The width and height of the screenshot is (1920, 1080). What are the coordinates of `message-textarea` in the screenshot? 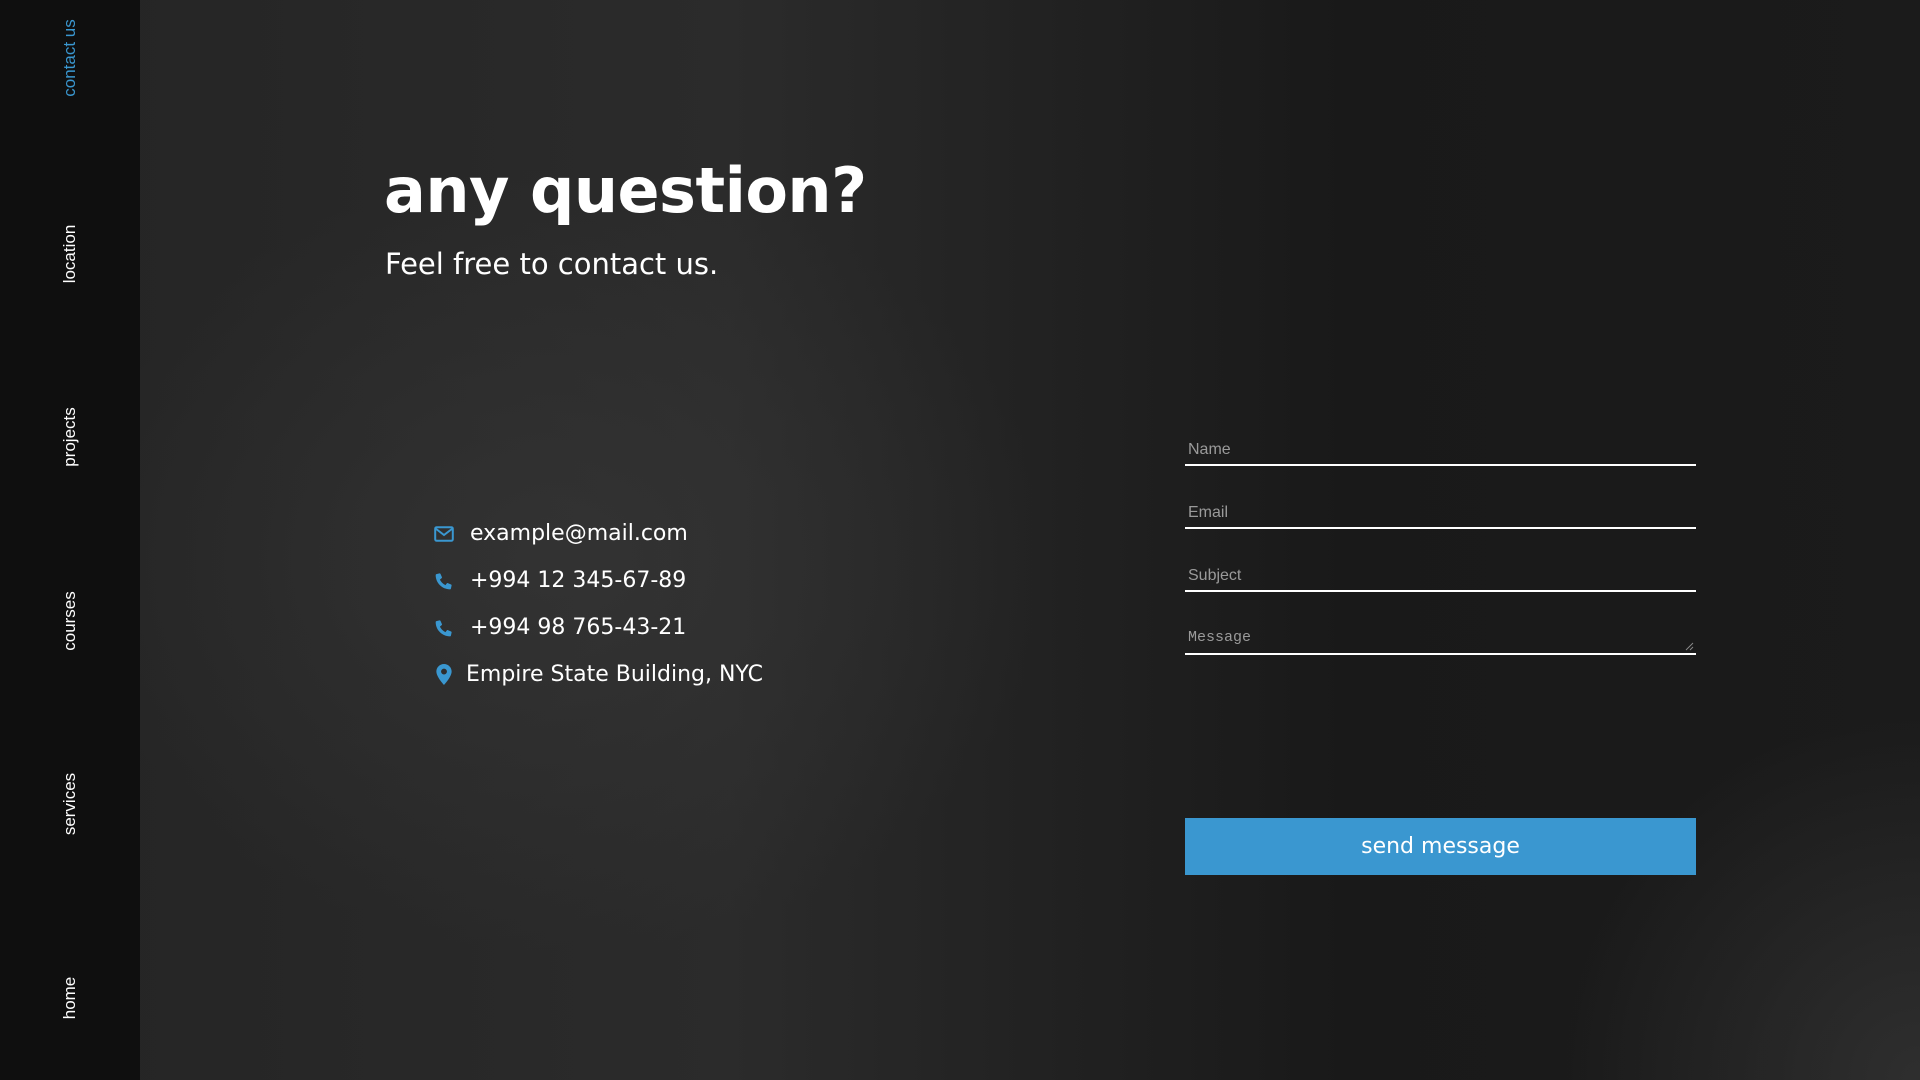 It's located at (1440, 636).